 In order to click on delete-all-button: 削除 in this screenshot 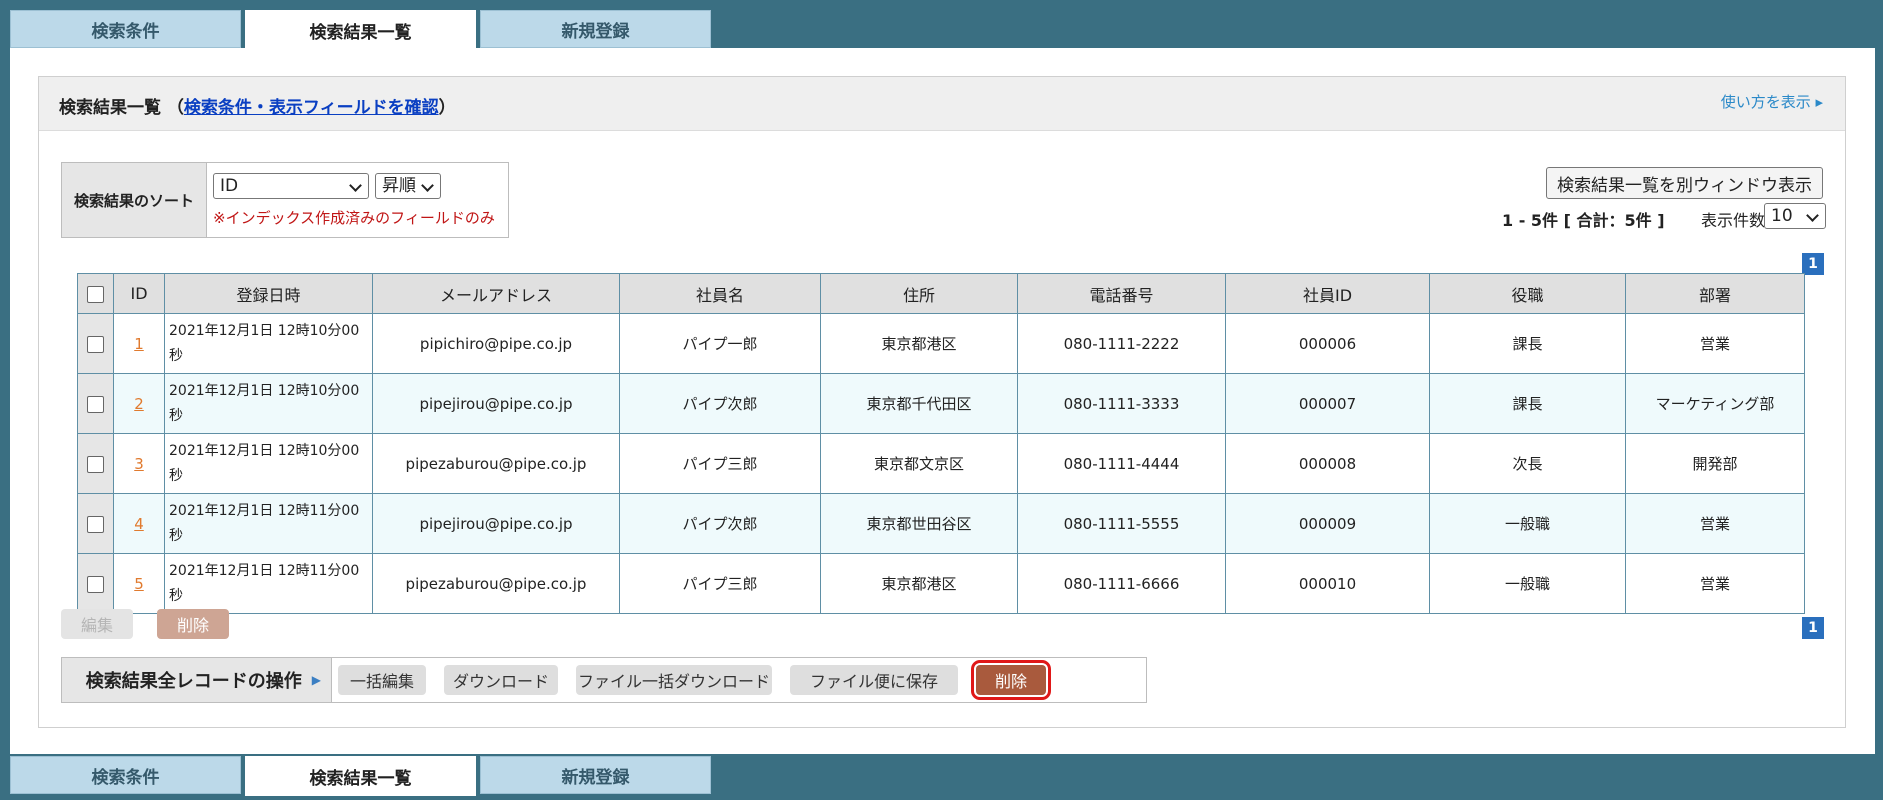, I will do `click(1011, 680)`.